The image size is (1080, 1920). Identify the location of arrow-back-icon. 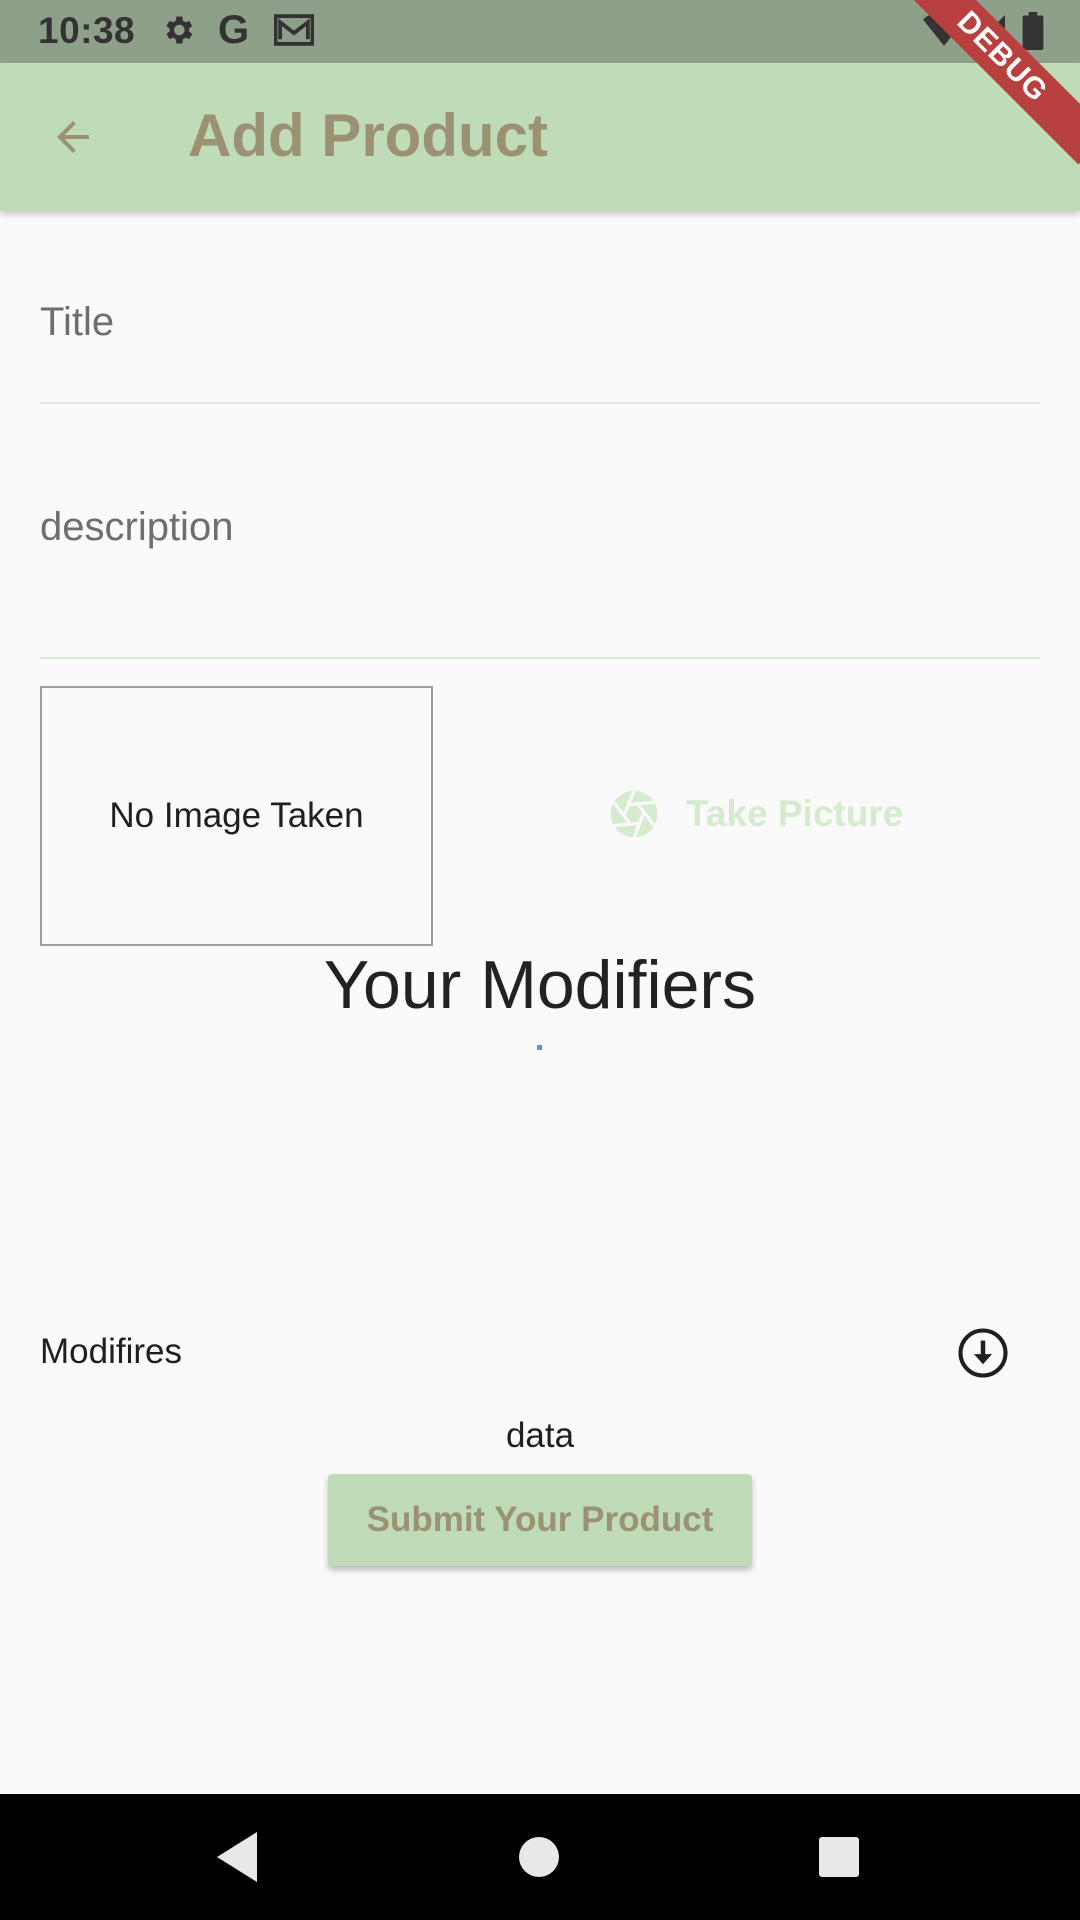
(73, 137).